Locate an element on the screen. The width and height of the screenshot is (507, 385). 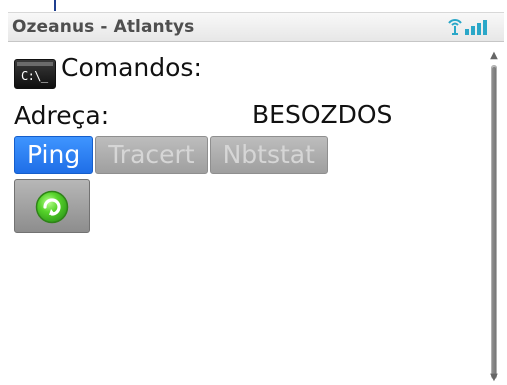
vertical-scrollbar: ▲ ▼ is located at coordinates (494, 214).